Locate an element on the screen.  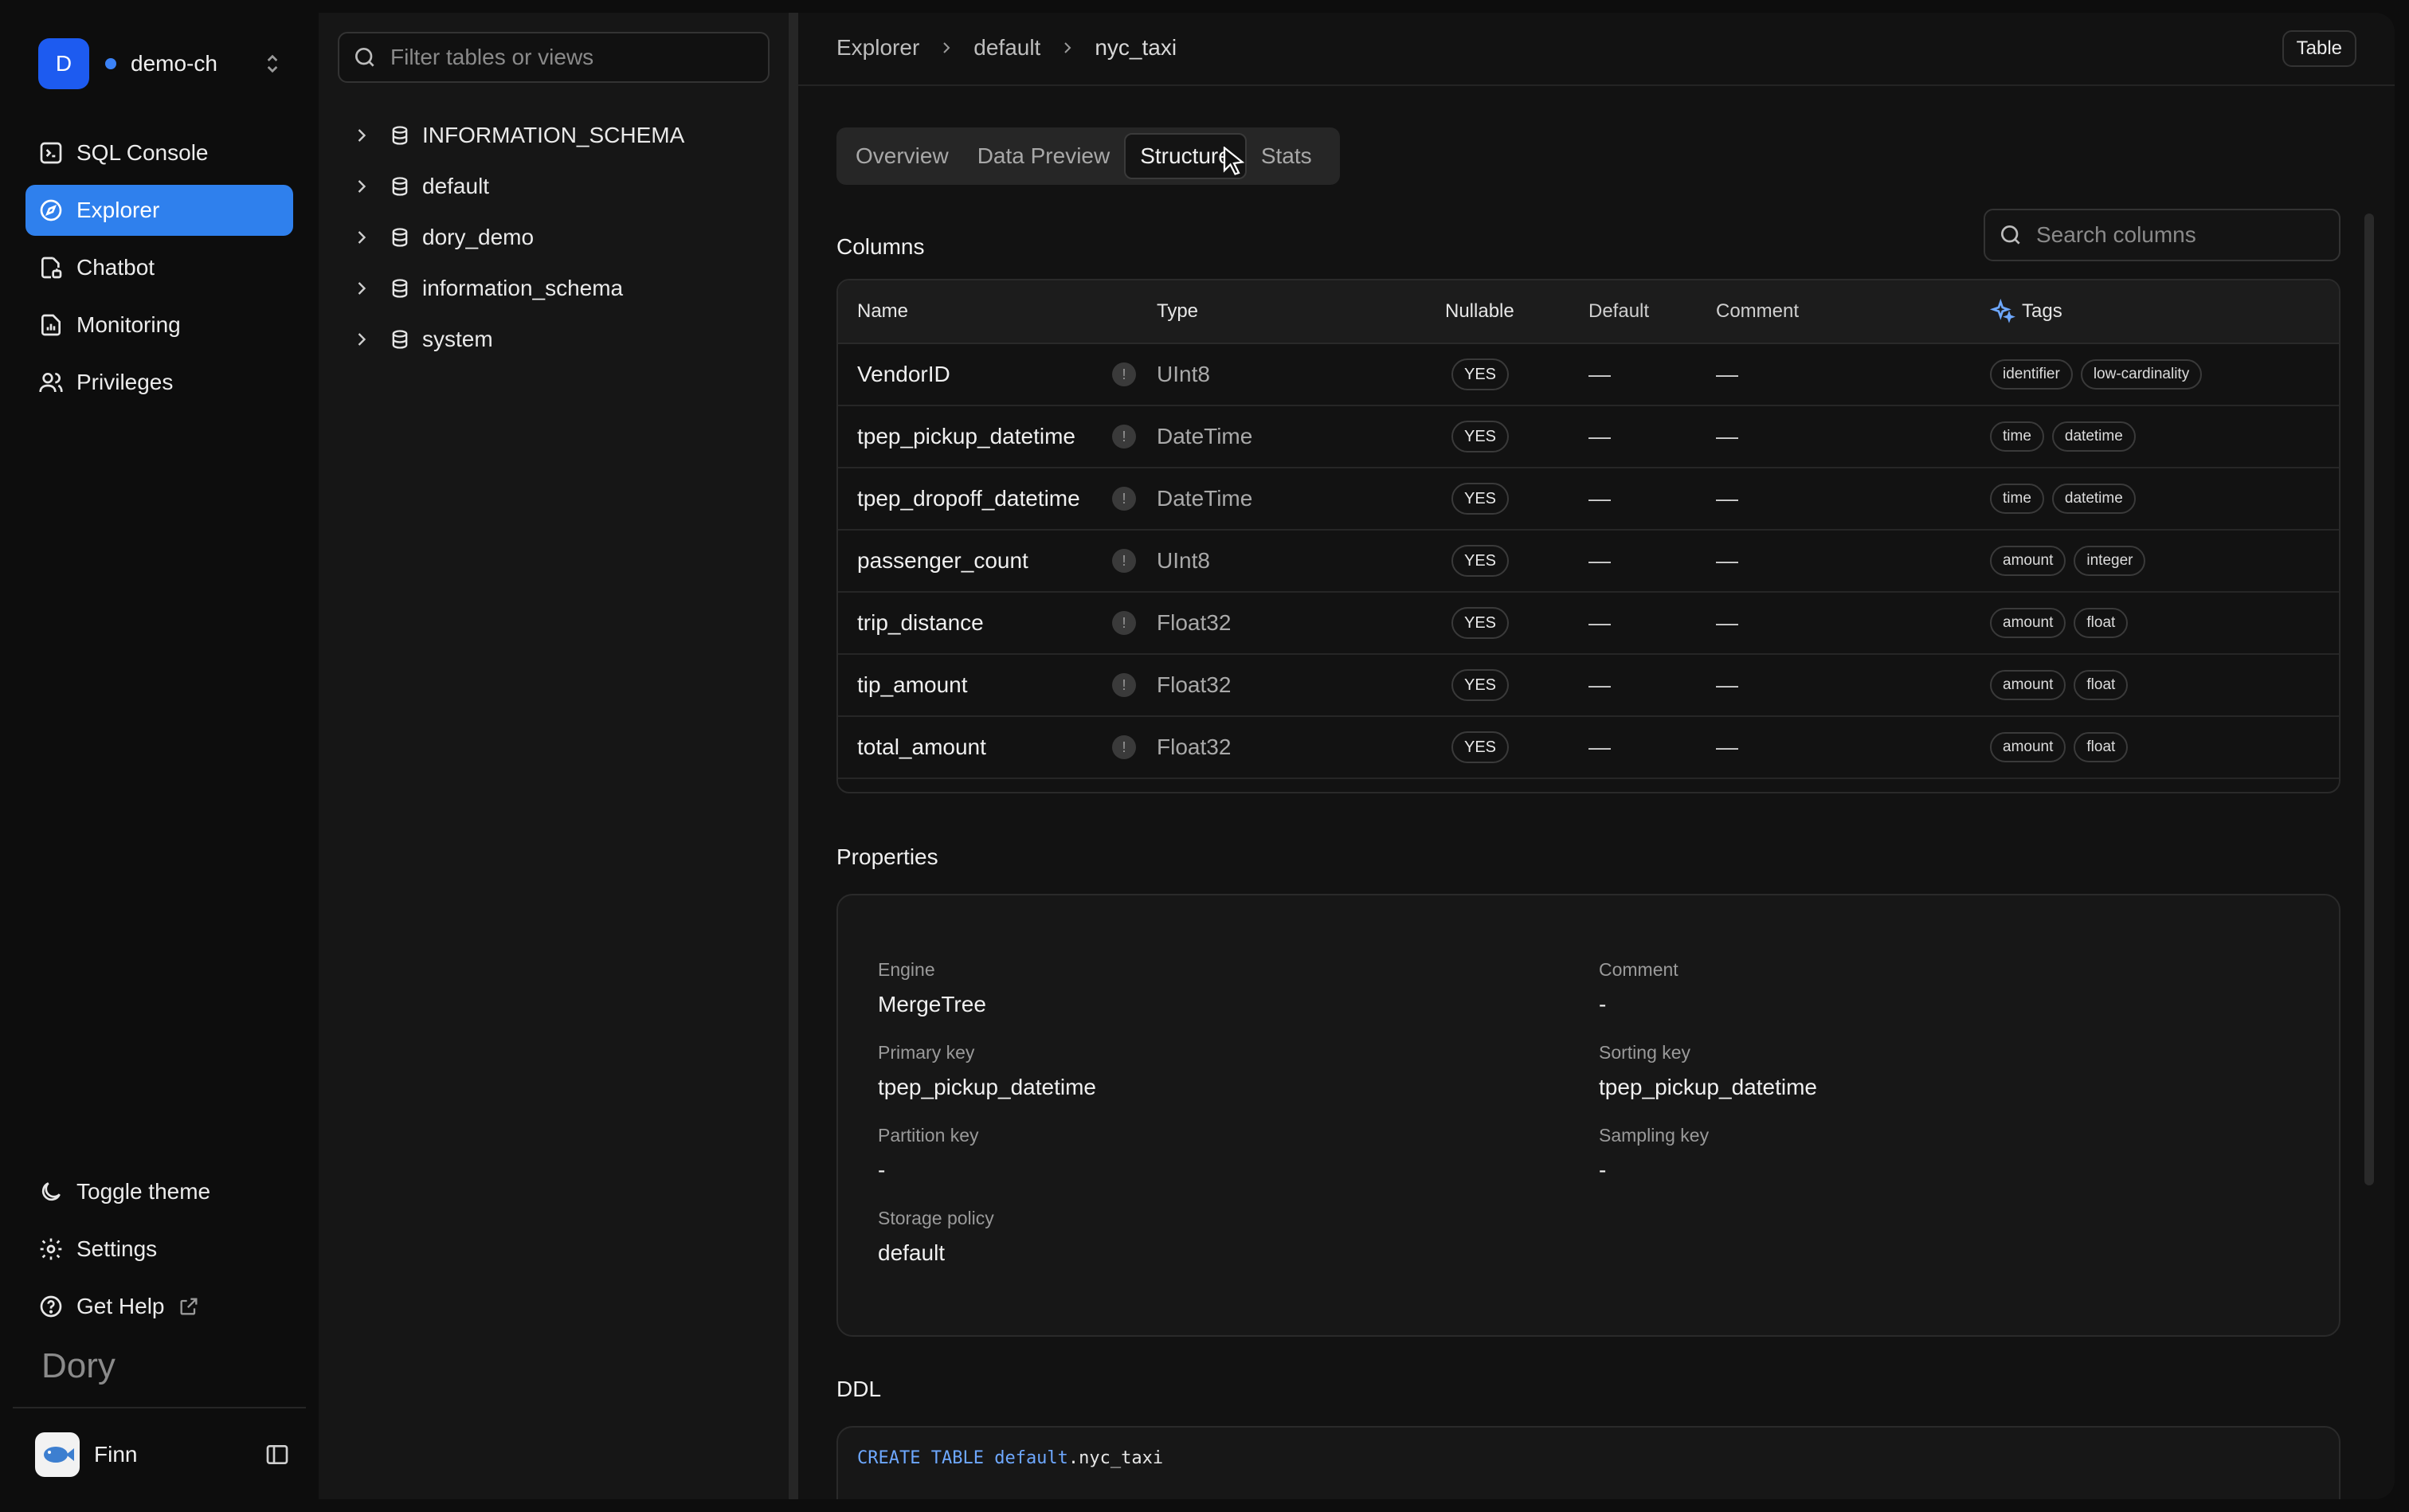
tree-item-database: default is located at coordinates (517, 187).